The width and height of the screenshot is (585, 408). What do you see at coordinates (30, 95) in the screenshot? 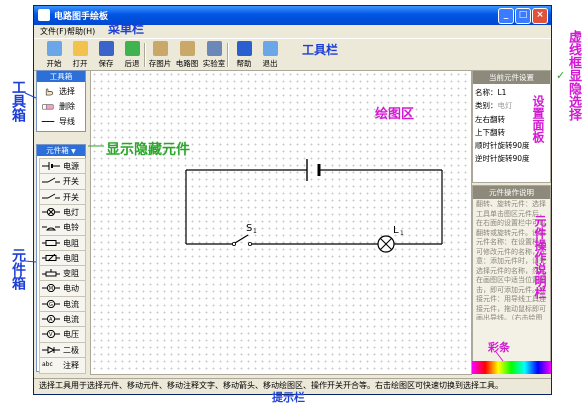
I see `toolbox-arrow` at bounding box center [30, 95].